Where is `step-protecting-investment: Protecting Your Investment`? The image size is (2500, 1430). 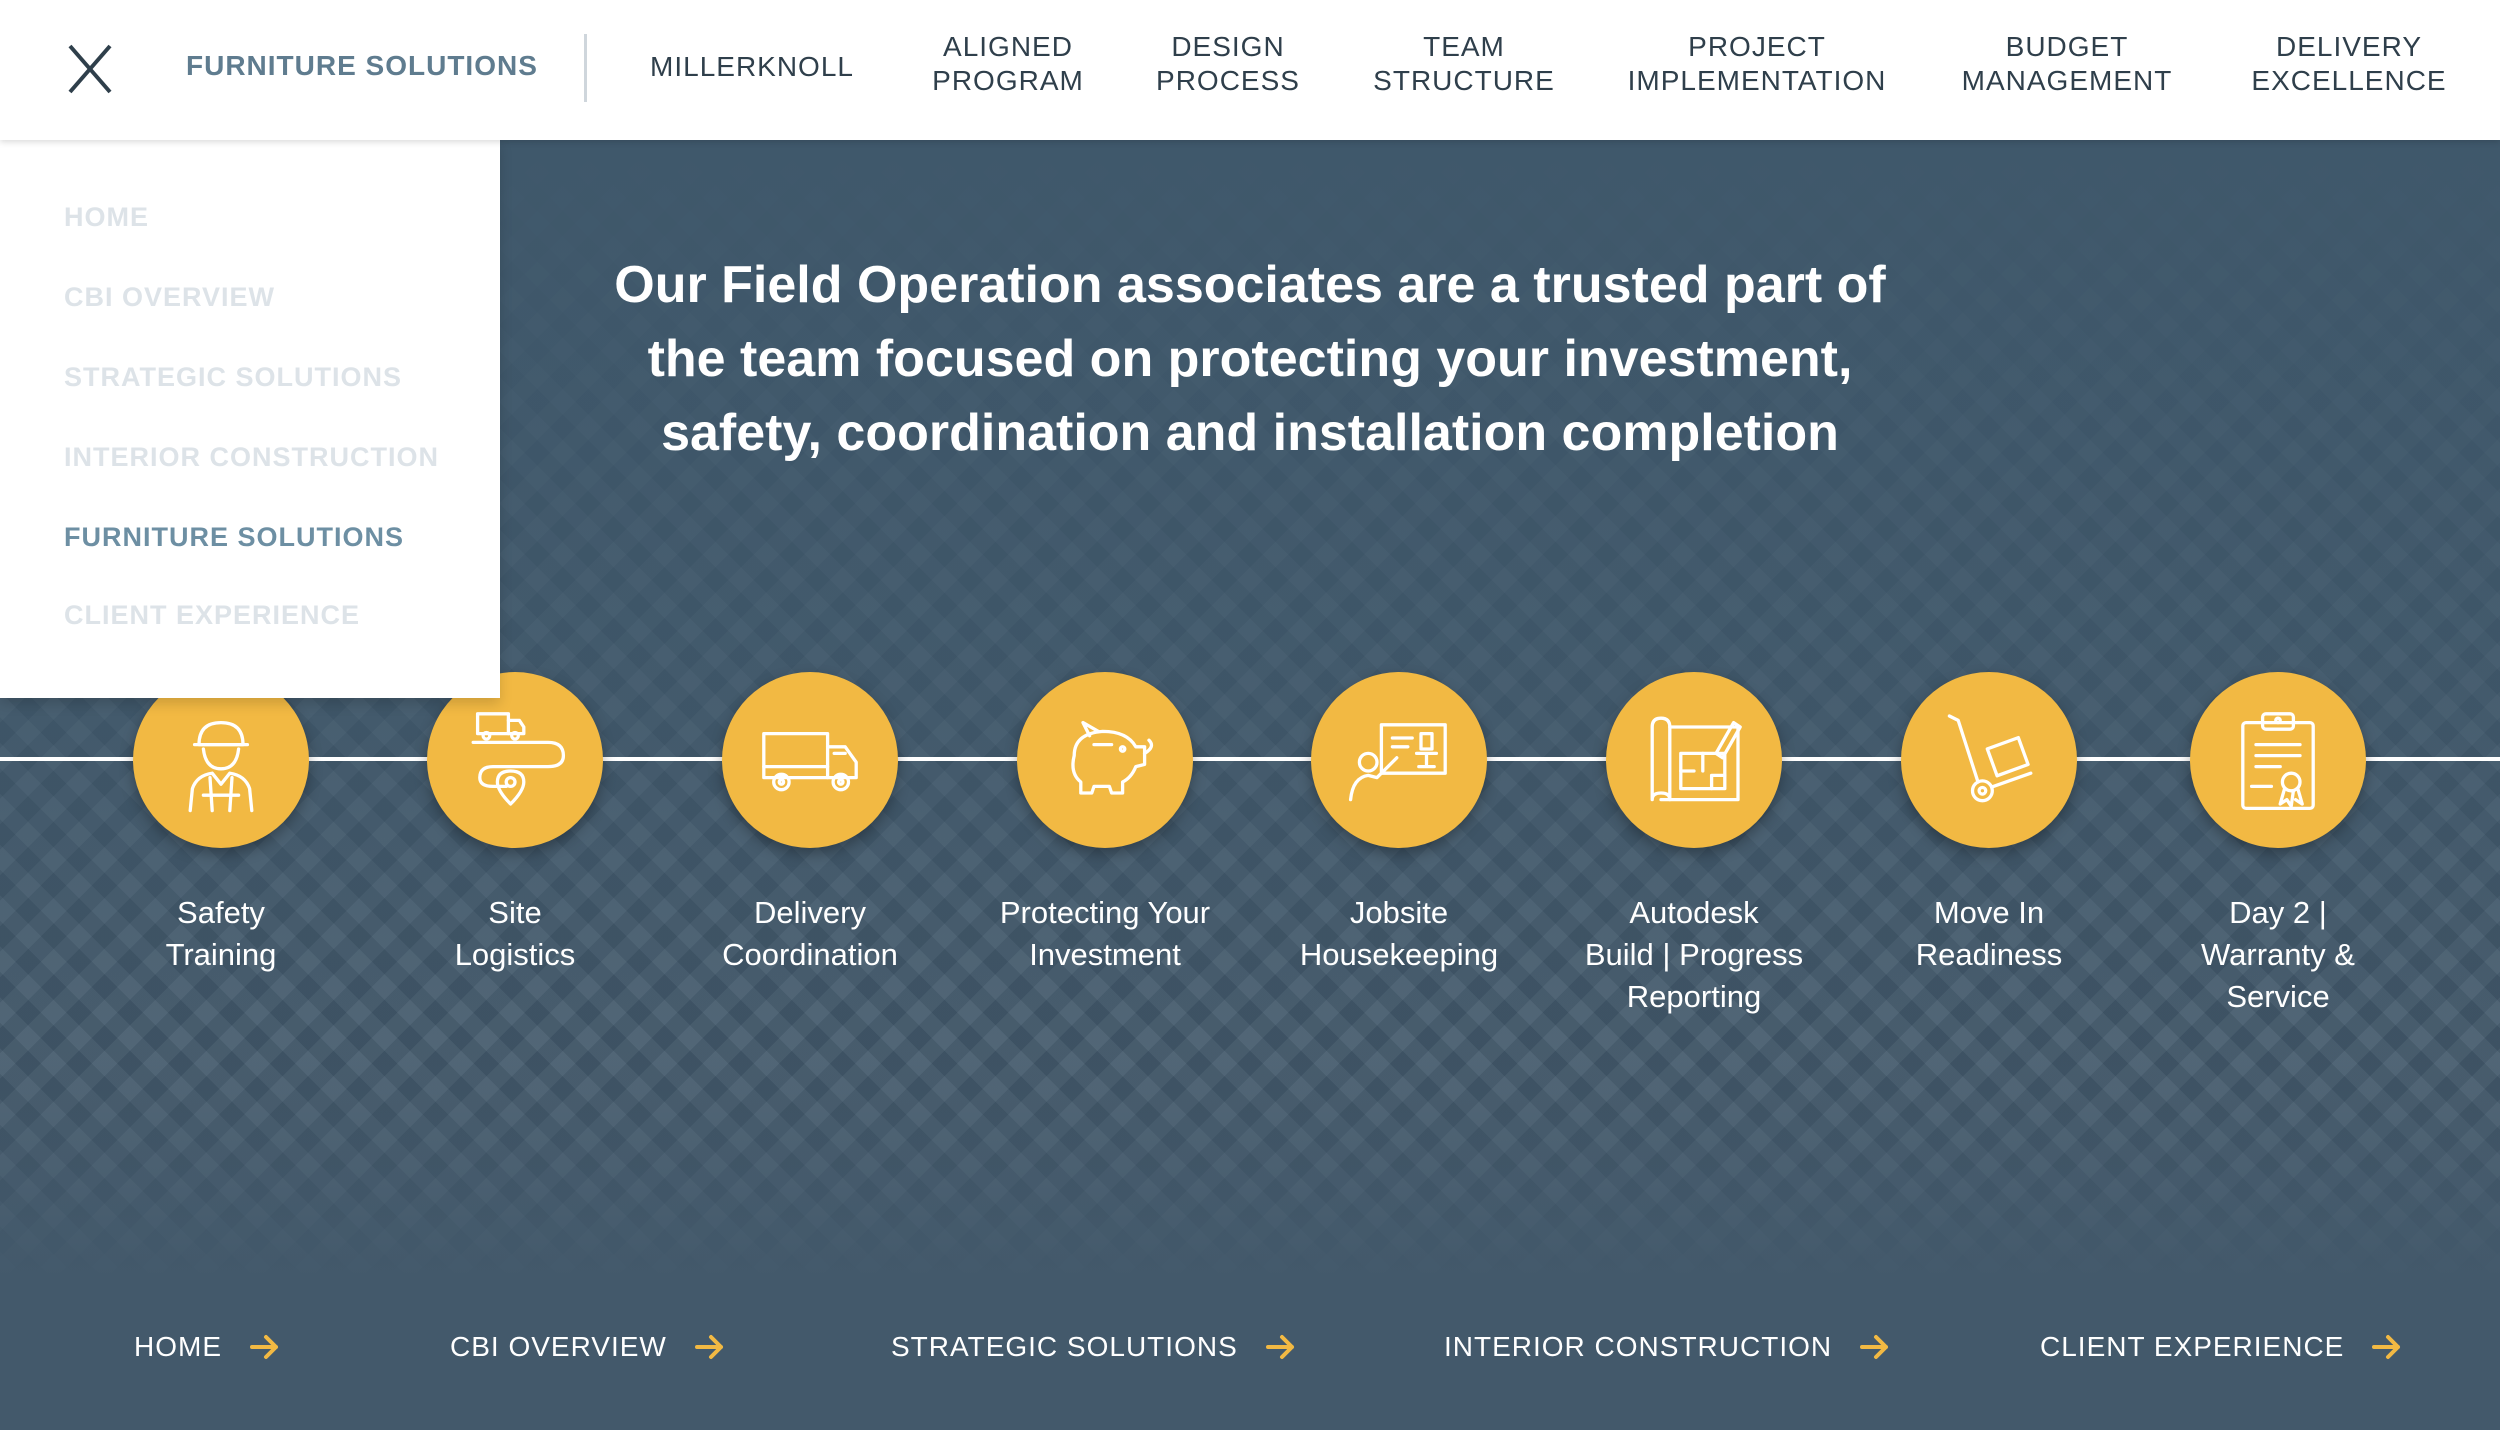 step-protecting-investment: Protecting Your Investment is located at coordinates (1105, 824).